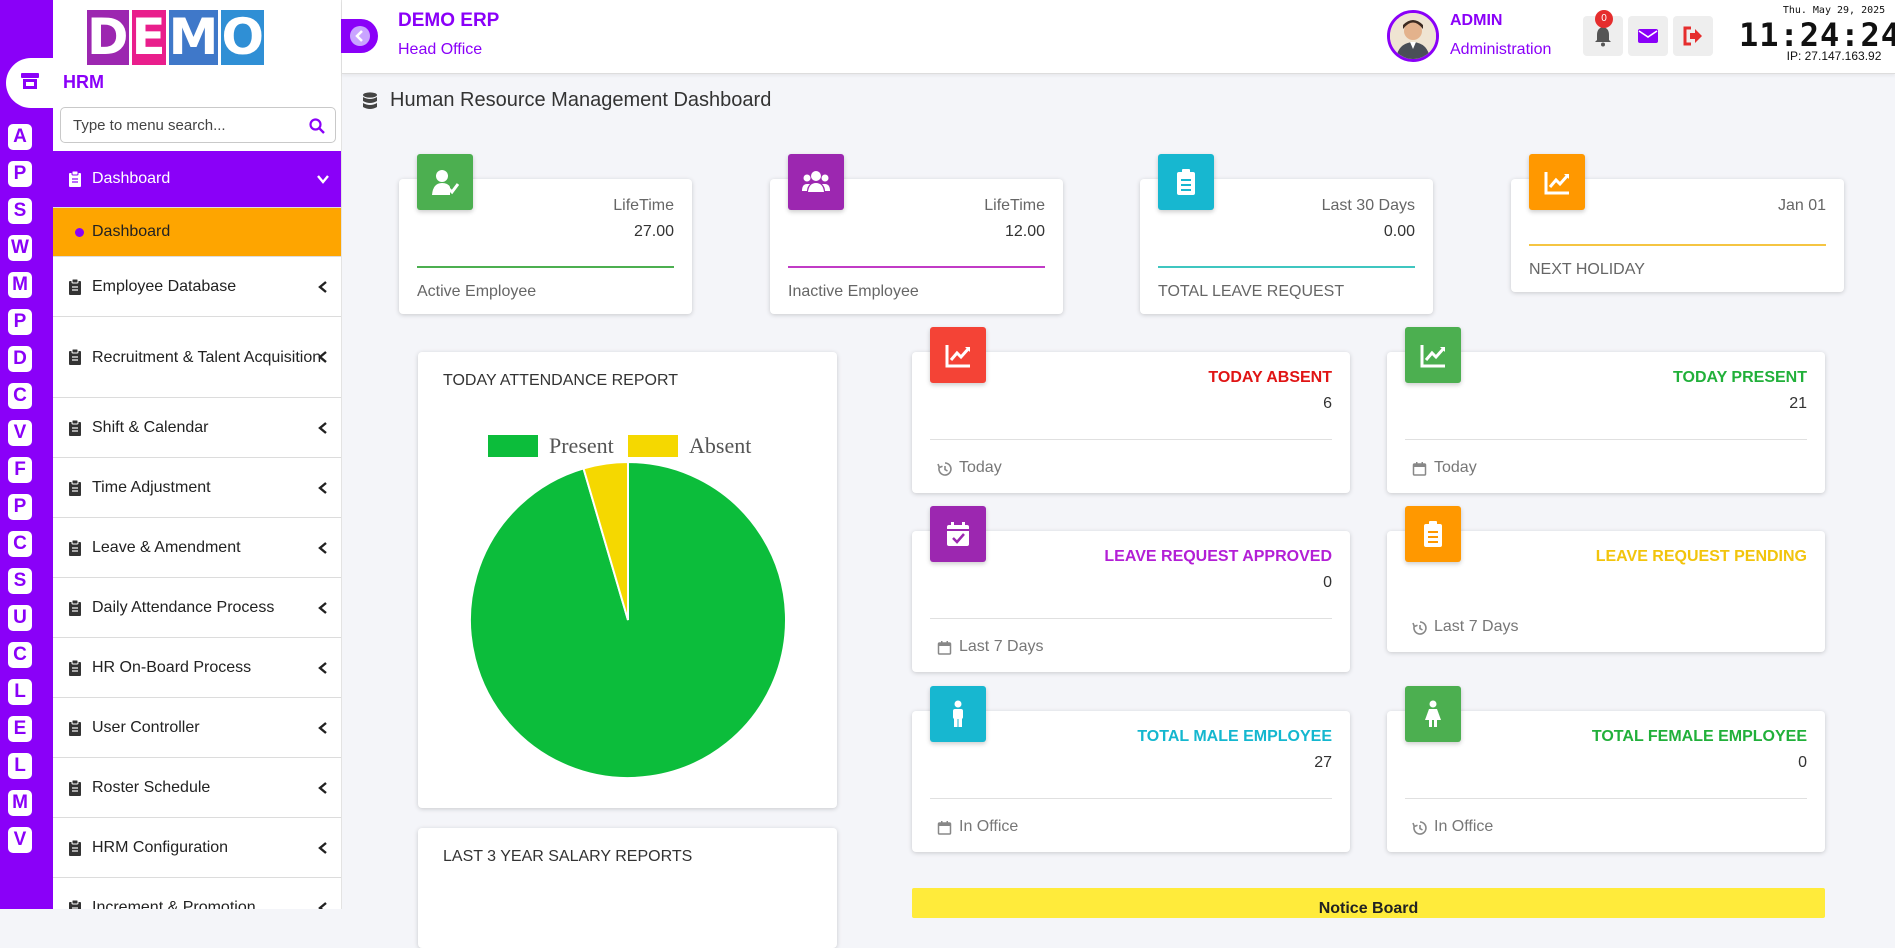  I want to click on logout-button, so click(1693, 36).